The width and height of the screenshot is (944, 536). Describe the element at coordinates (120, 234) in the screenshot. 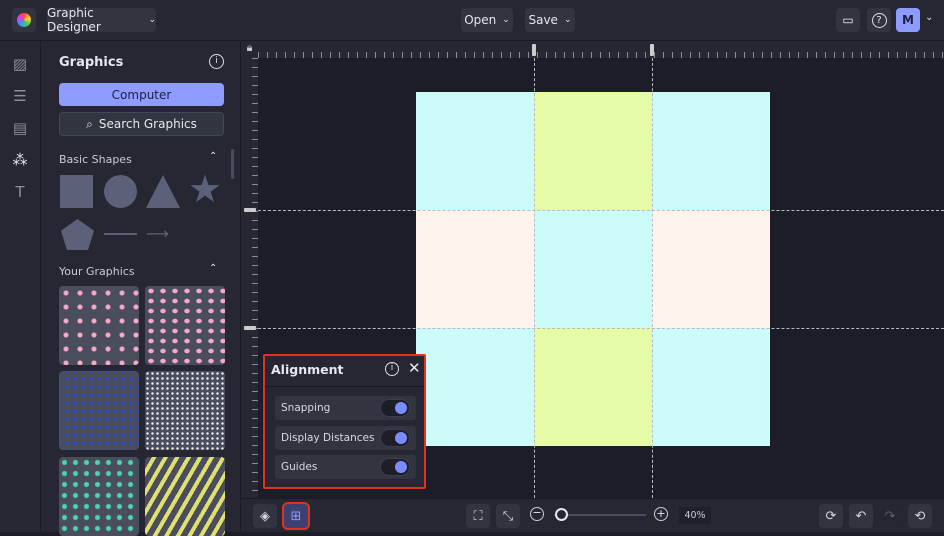

I see `line-shape` at that location.